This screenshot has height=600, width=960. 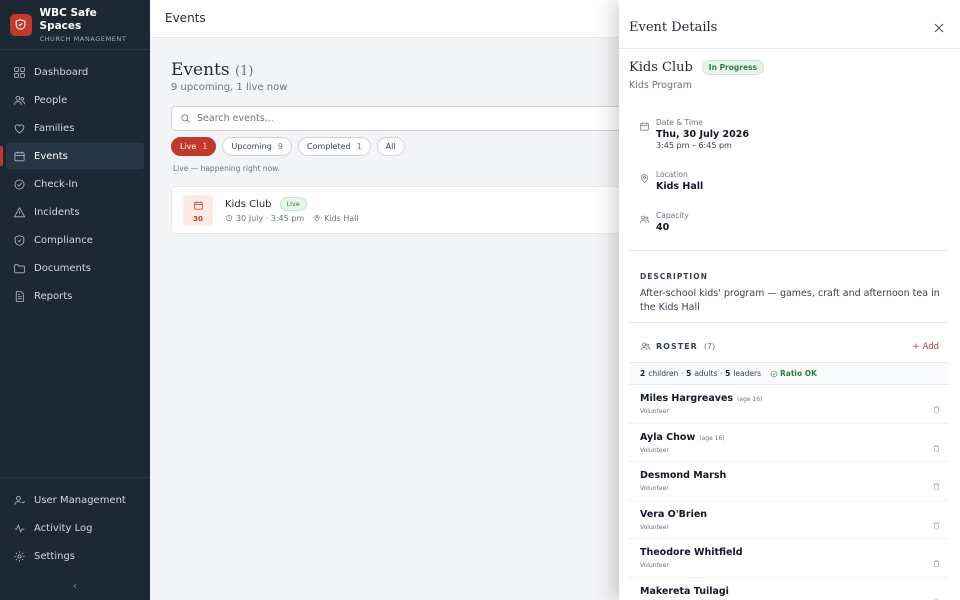 What do you see at coordinates (663, 227) in the screenshot?
I see `capacity-value: 40` at bounding box center [663, 227].